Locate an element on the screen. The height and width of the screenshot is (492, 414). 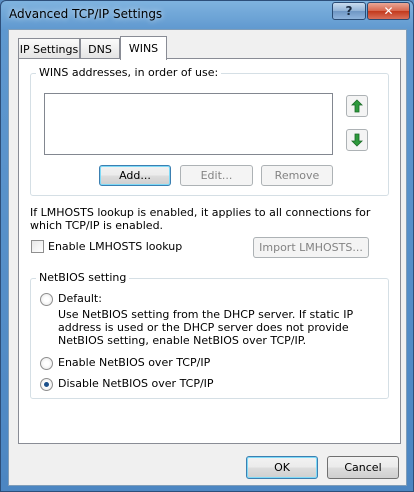
move-up-button is located at coordinates (357, 106).